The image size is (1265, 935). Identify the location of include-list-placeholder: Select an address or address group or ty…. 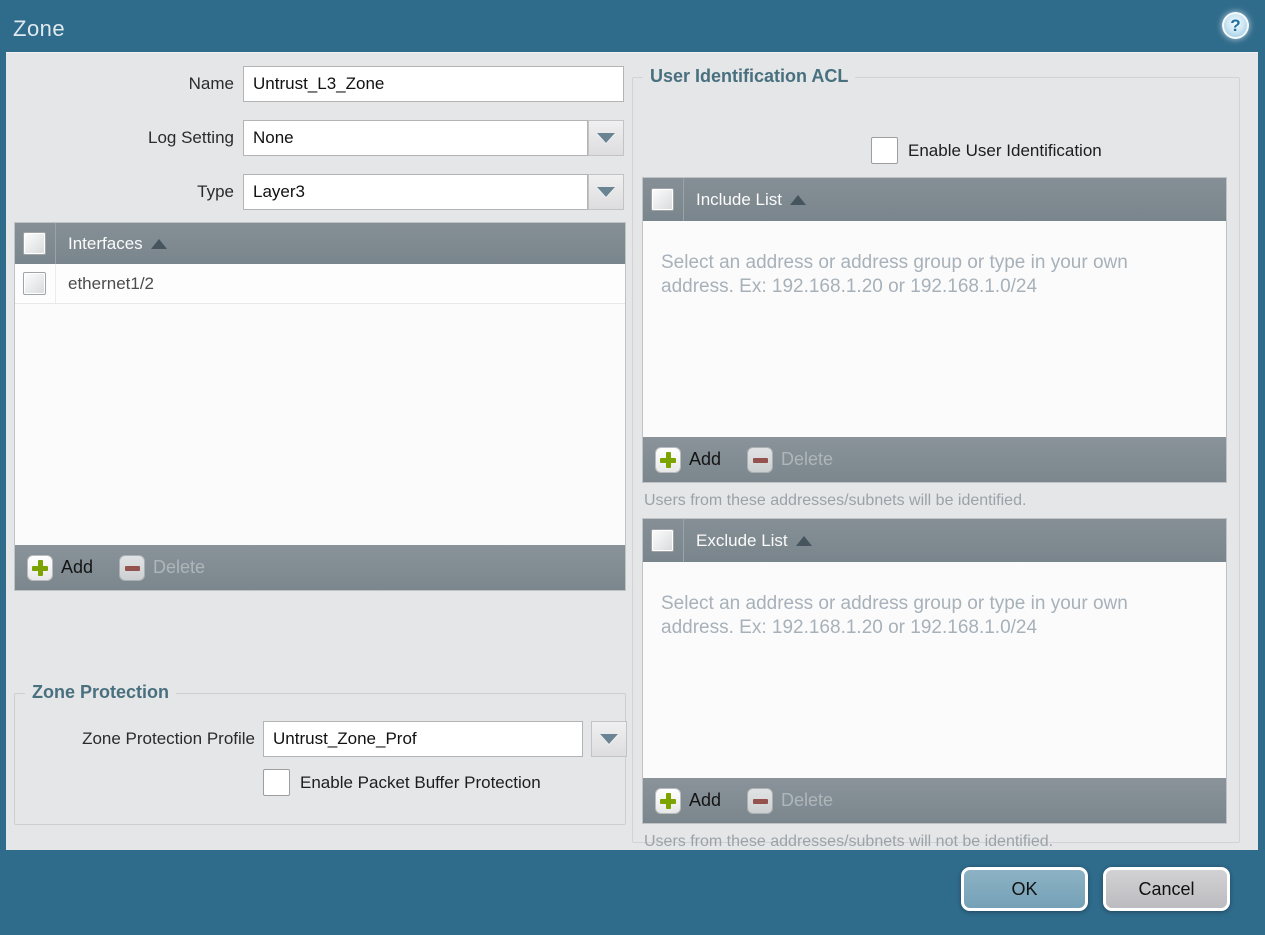
(894, 274).